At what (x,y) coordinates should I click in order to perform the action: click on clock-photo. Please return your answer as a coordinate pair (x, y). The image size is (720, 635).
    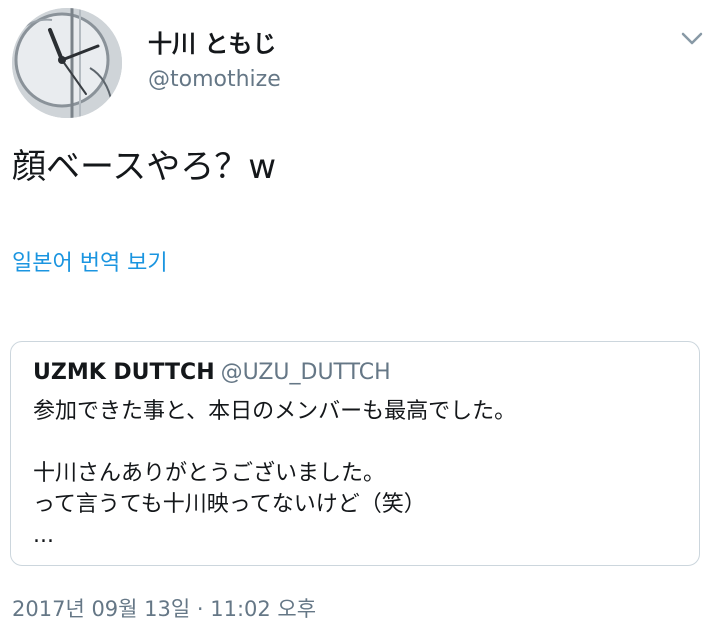
    Looking at the image, I should click on (67, 63).